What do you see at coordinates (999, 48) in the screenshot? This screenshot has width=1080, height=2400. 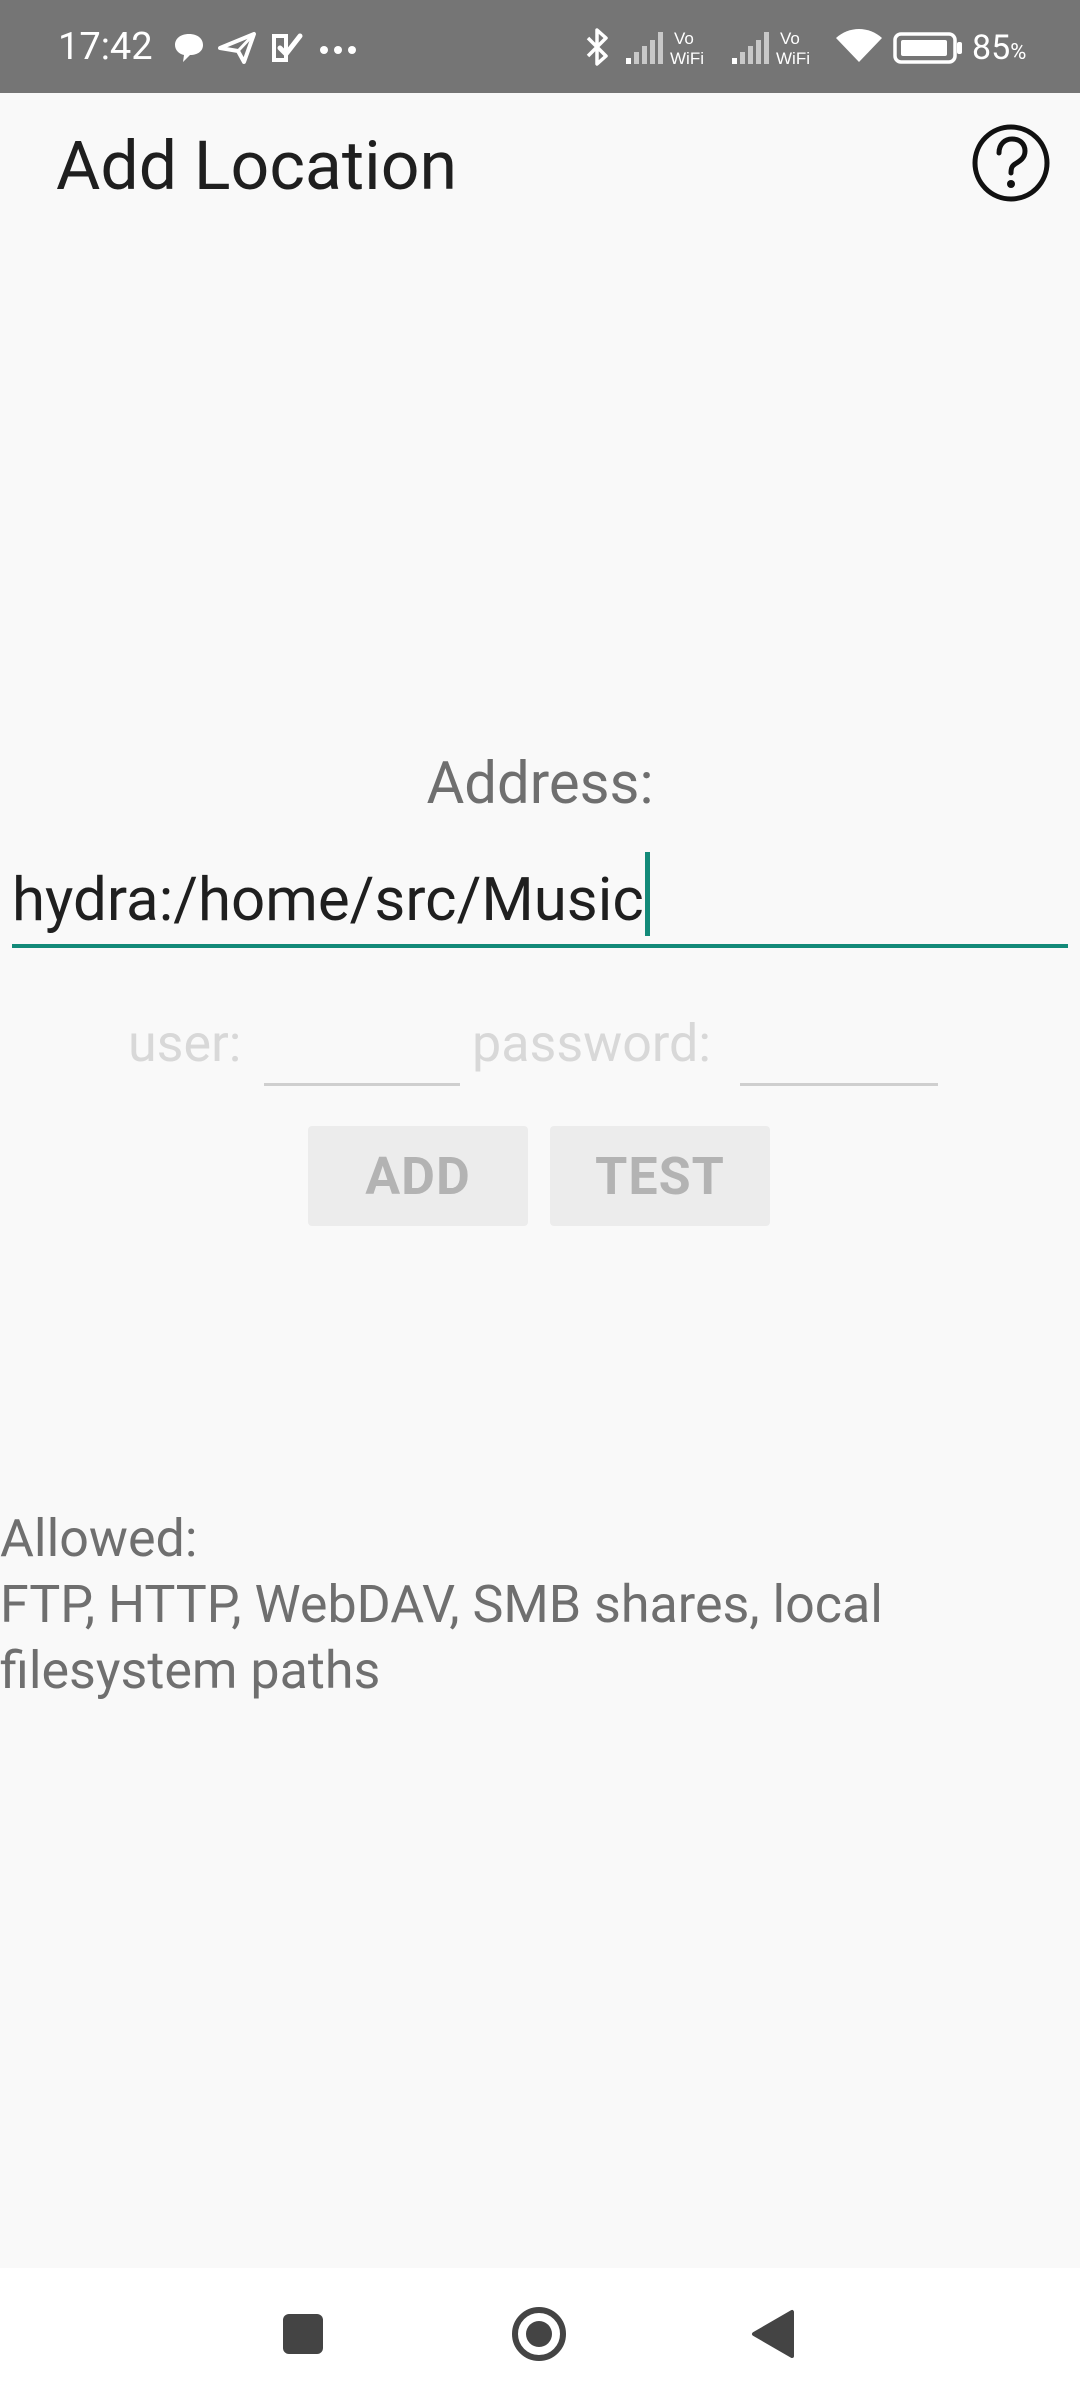 I see `battery-percent: 85%` at bounding box center [999, 48].